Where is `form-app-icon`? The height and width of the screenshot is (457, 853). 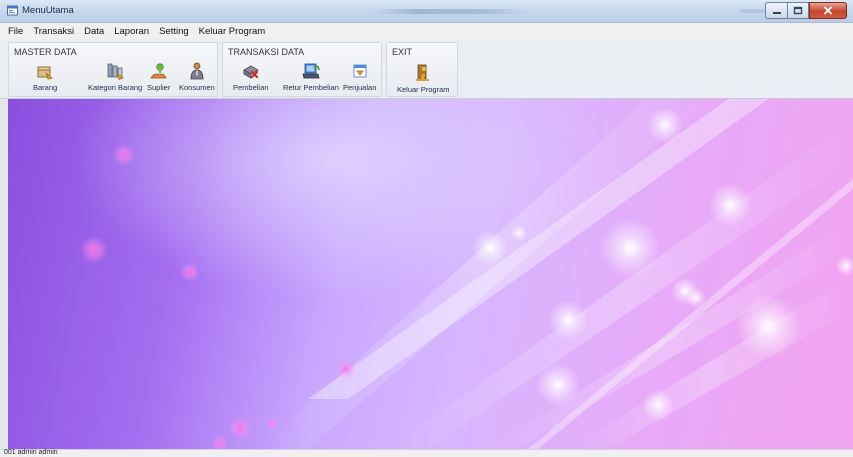
form-app-icon is located at coordinates (12, 10).